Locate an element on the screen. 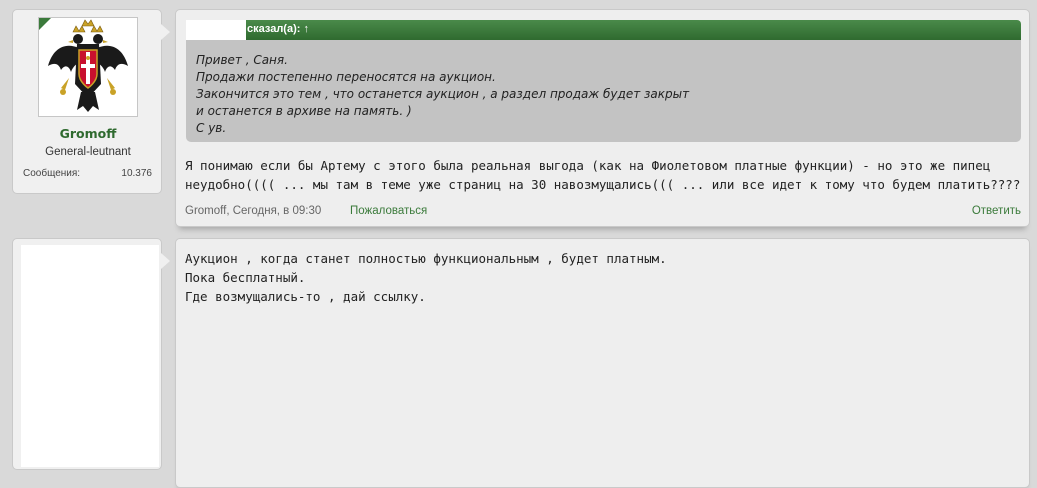 The height and width of the screenshot is (488, 1037). message-text-line: Пока бесплатный. is located at coordinates (245, 277).